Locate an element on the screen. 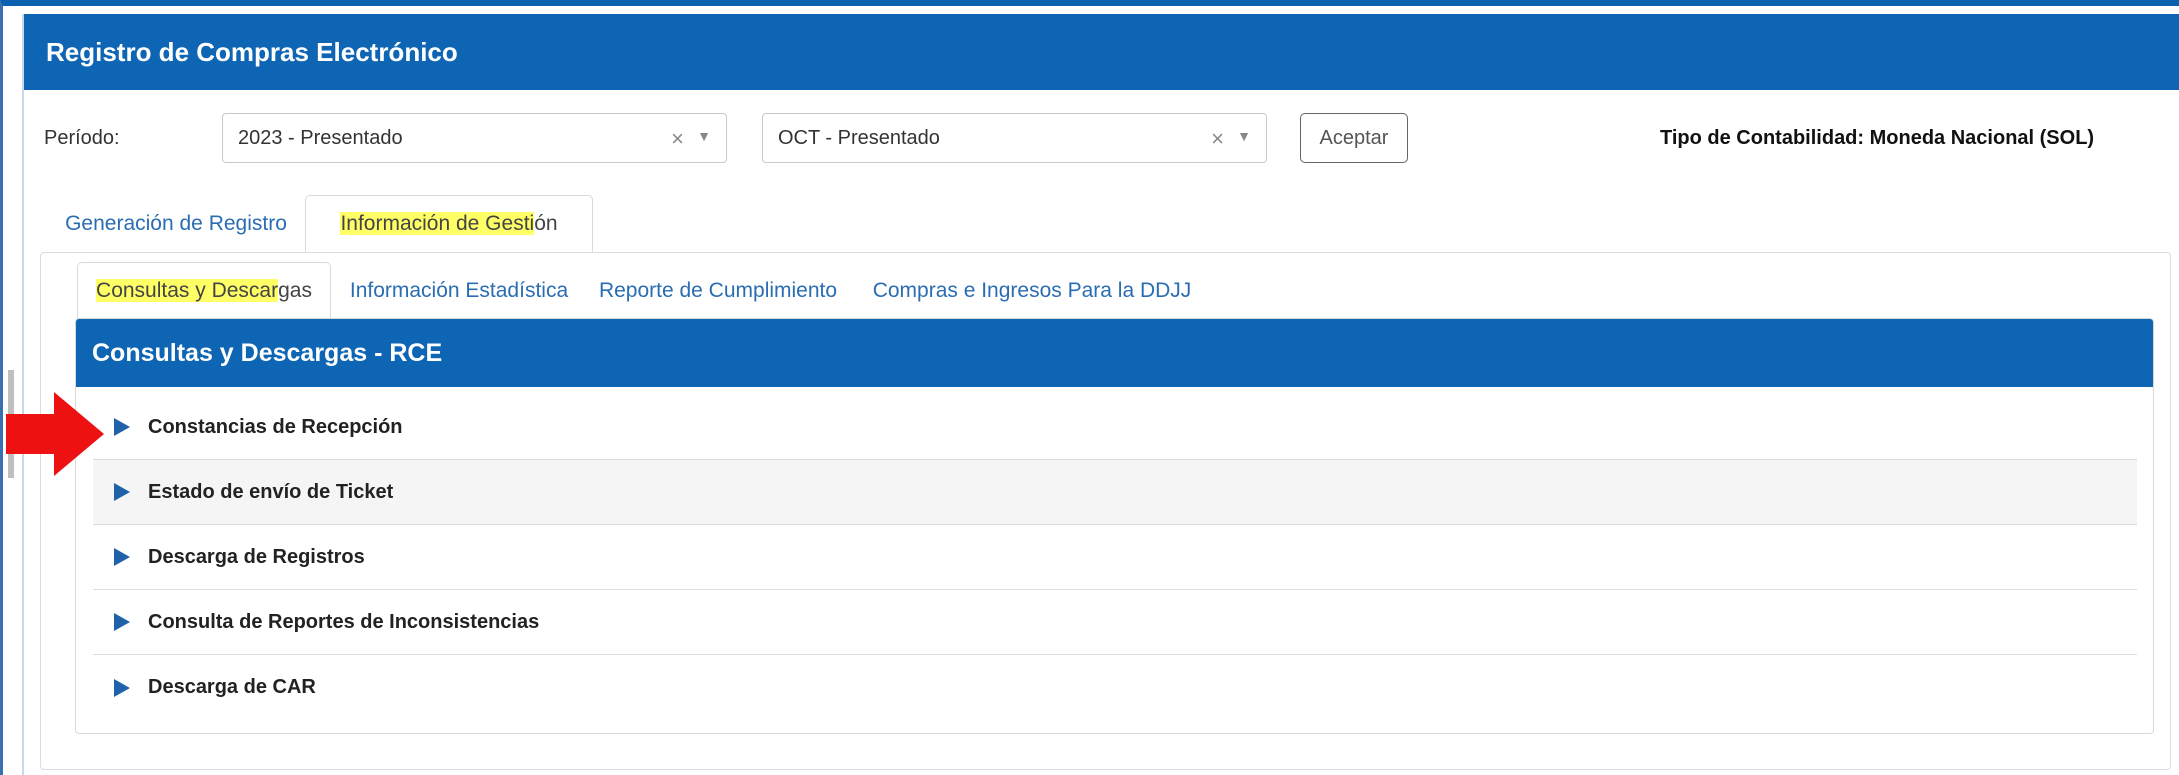 Image resolution: width=2179 pixels, height=775 pixels. app-header: Registro de Compras Electrónico is located at coordinates (1100, 52).